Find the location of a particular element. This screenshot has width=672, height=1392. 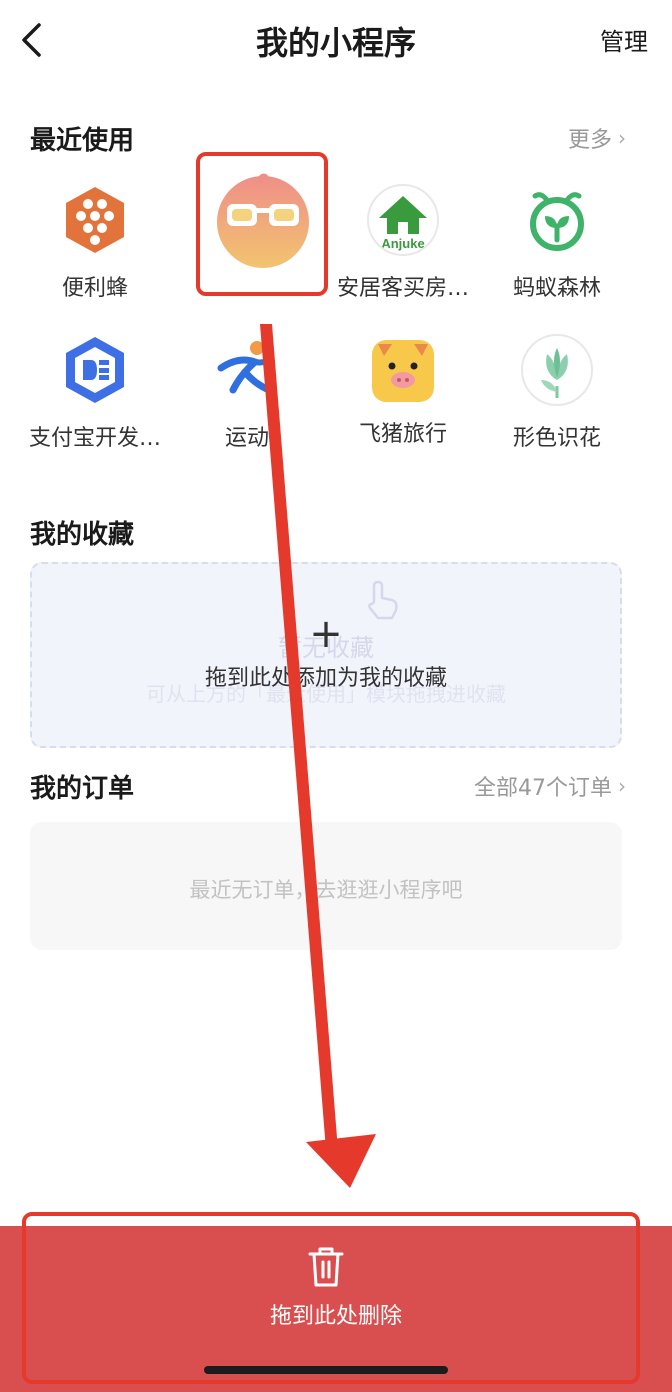

app-fliggy: 飞猪旅行 is located at coordinates (403, 391).